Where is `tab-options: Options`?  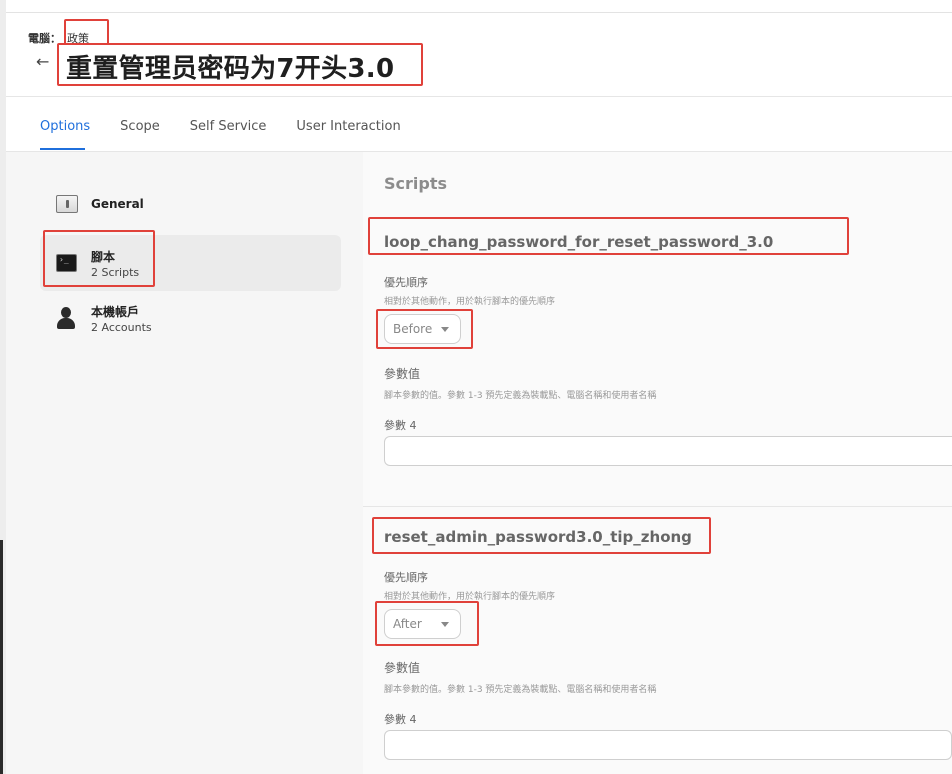
tab-options: Options is located at coordinates (65, 126).